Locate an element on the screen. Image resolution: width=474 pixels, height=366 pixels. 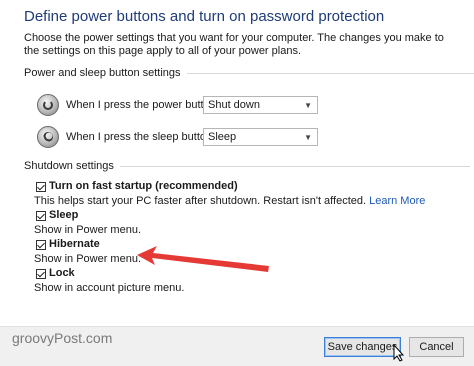
shutdown-section-heading: Shutdown settings is located at coordinates (247, 166).